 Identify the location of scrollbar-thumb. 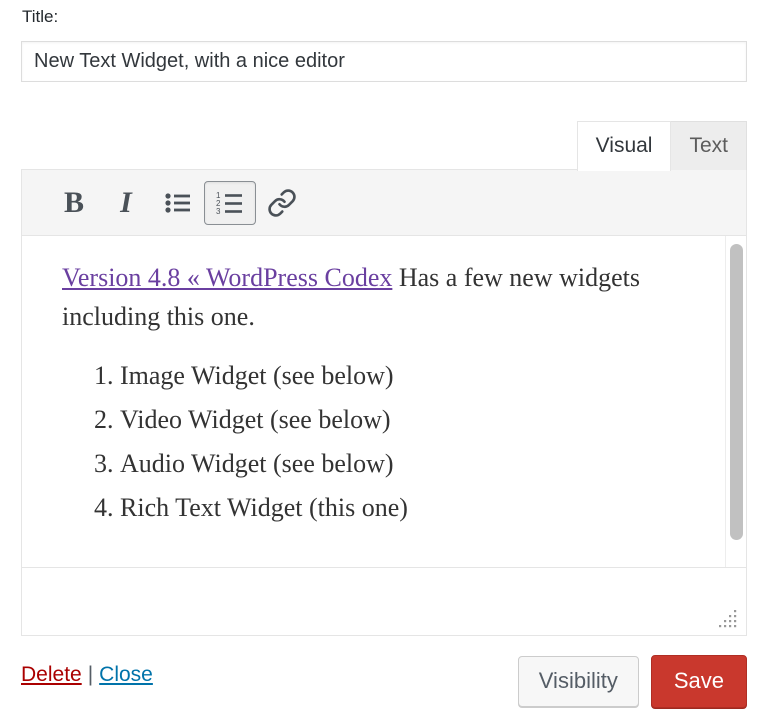
(736, 392).